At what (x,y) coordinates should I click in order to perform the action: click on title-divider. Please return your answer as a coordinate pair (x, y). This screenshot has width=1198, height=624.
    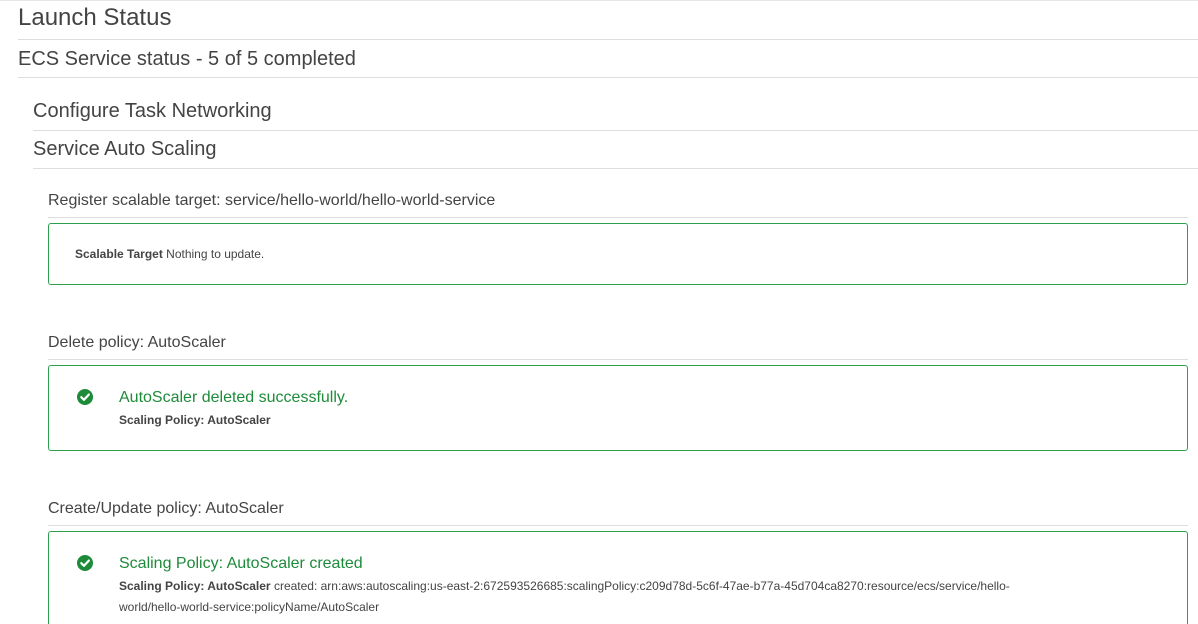
    Looking at the image, I should click on (608, 39).